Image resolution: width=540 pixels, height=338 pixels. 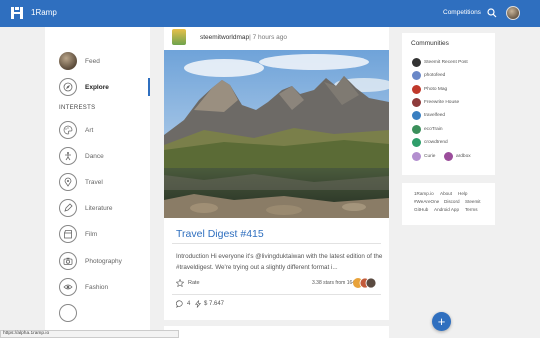 I want to click on add-post-button: +, so click(x=441, y=321).